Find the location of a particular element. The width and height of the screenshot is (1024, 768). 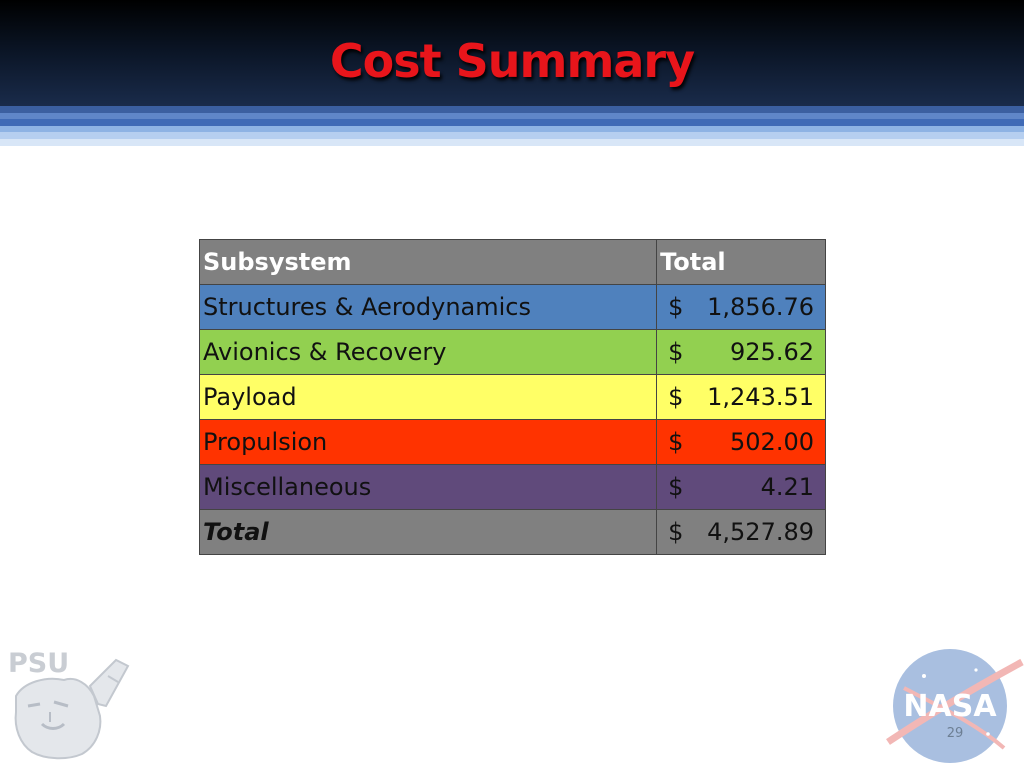

table-row: Avionics & Recovery $925.62 is located at coordinates (512, 352).